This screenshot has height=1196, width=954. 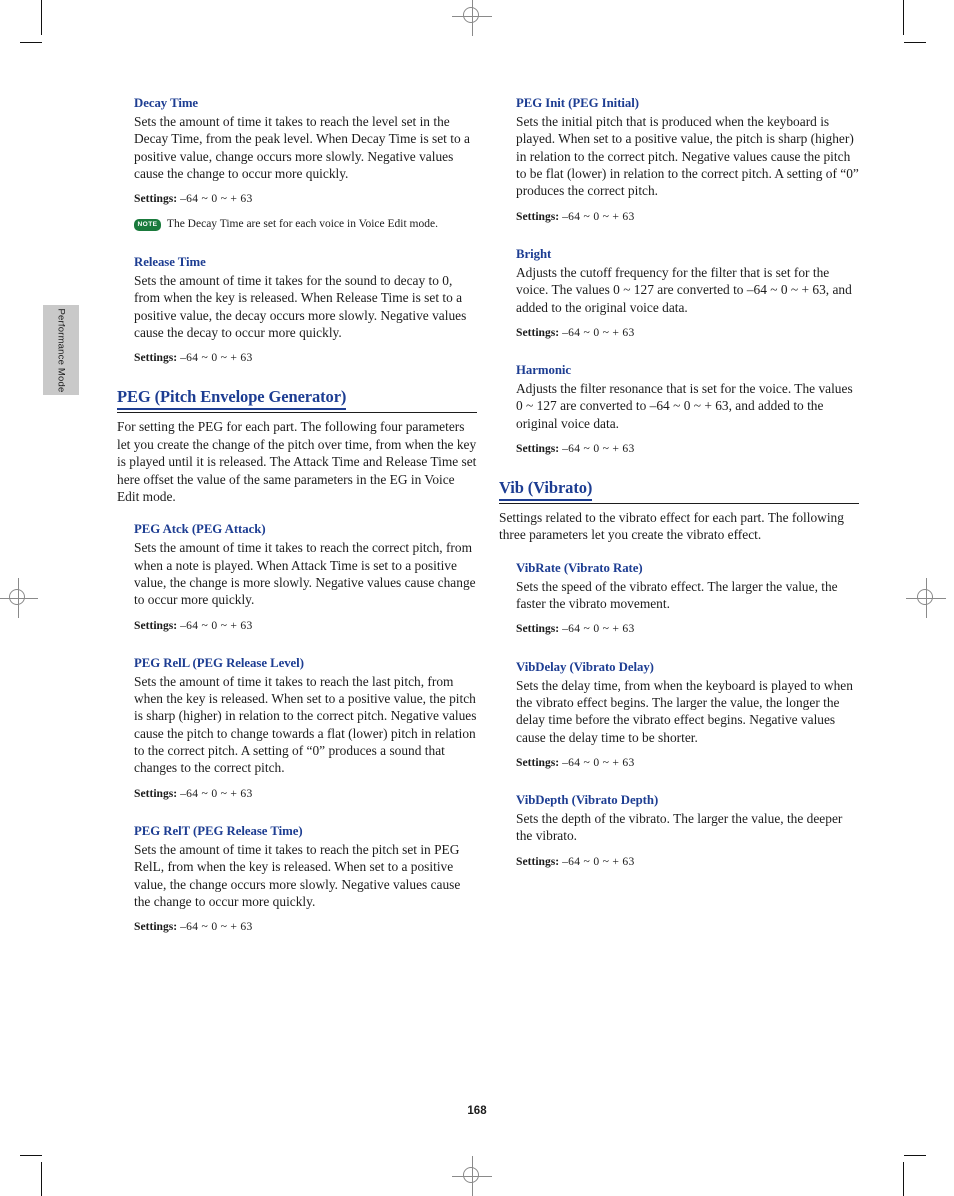 What do you see at coordinates (903, 1179) in the screenshot?
I see `crop-mark-bottom-right-vertical` at bounding box center [903, 1179].